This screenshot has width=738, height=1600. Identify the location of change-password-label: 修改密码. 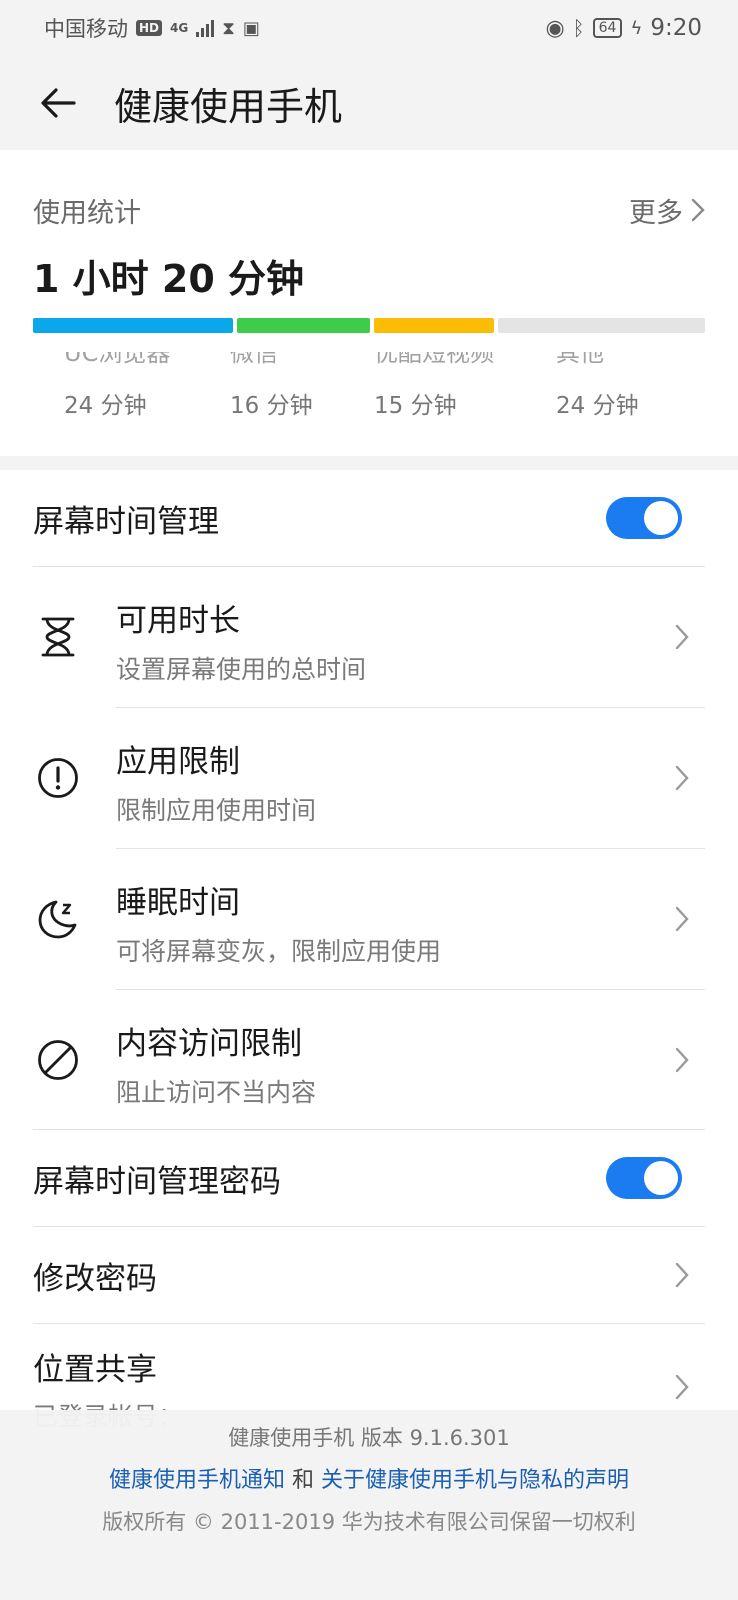
(95, 1278).